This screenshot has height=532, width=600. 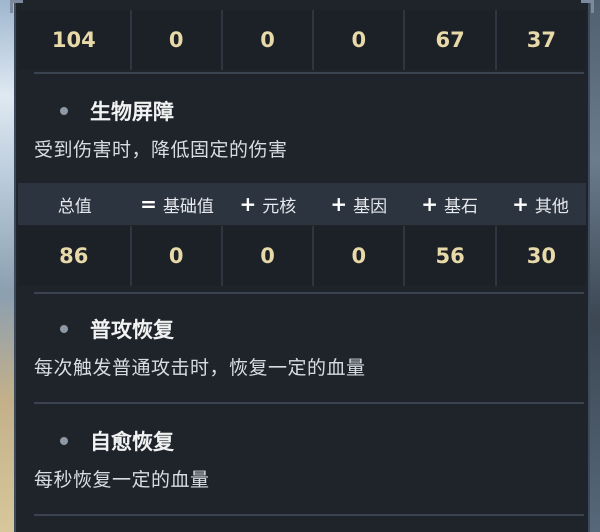 What do you see at coordinates (177, 40) in the screenshot?
I see `stat-base-value: 0` at bounding box center [177, 40].